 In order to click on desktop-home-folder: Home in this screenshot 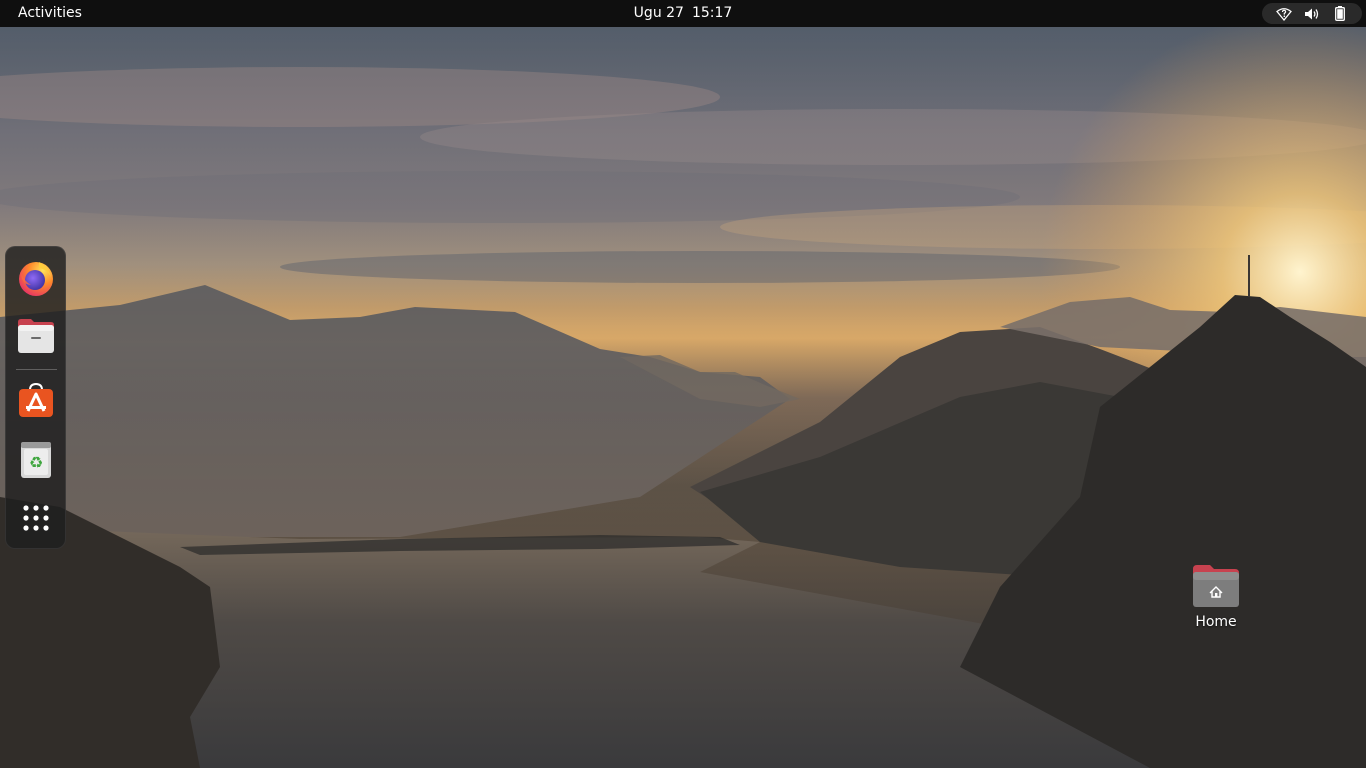, I will do `click(1216, 600)`.